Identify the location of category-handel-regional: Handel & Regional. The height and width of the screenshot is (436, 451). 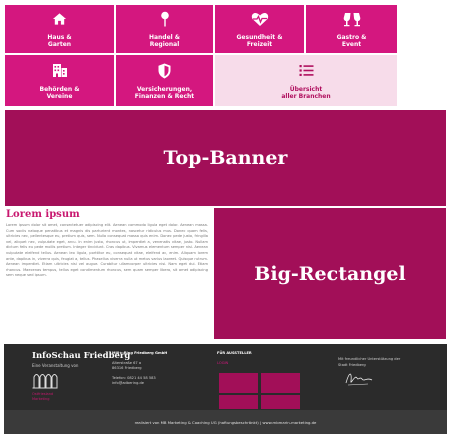
(164, 29).